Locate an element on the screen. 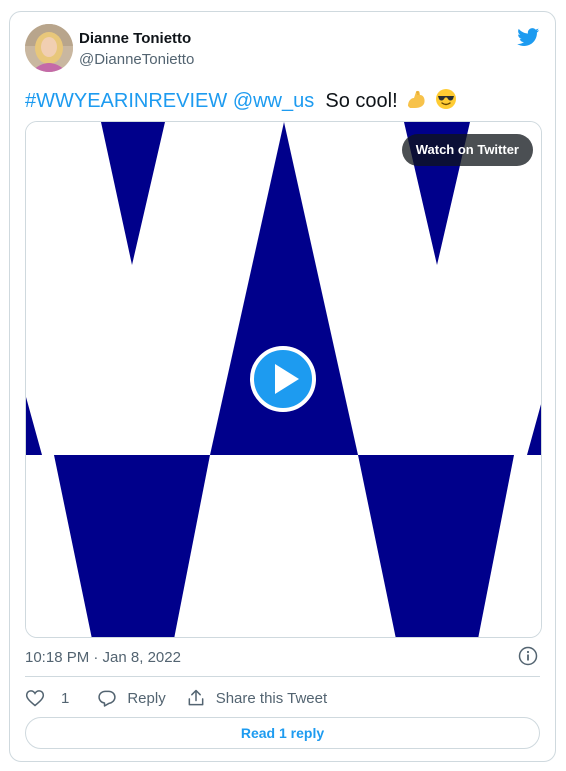 The image size is (566, 771). reply-label: Reply is located at coordinates (146, 698).